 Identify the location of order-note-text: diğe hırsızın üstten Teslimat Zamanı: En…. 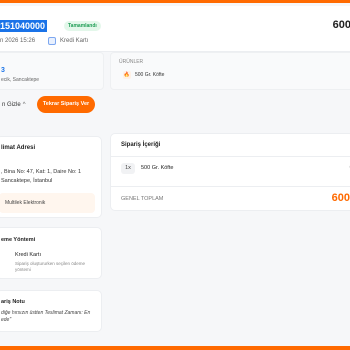
(46, 316).